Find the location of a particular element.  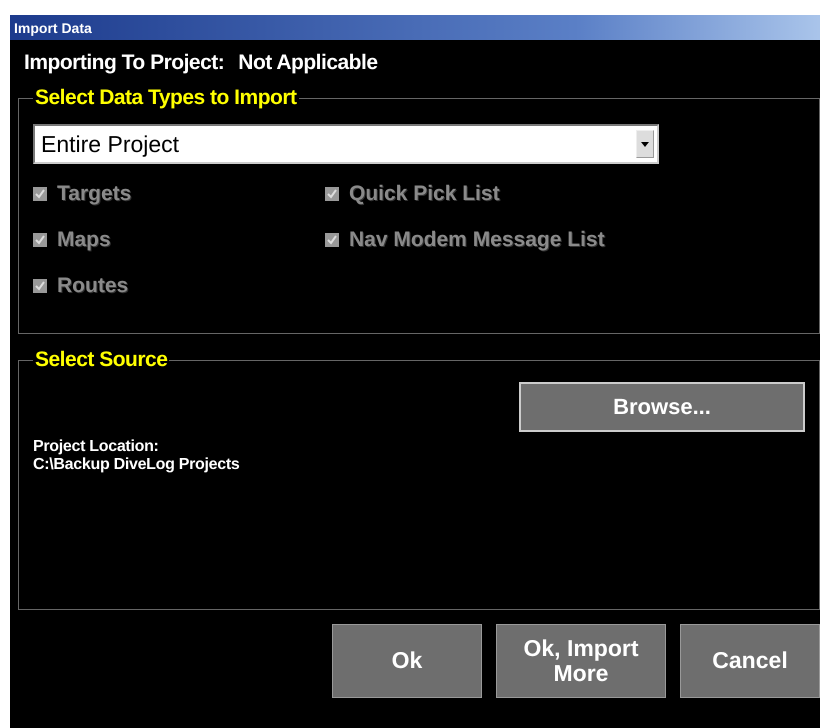

window-title: Import Data is located at coordinates (53, 28).